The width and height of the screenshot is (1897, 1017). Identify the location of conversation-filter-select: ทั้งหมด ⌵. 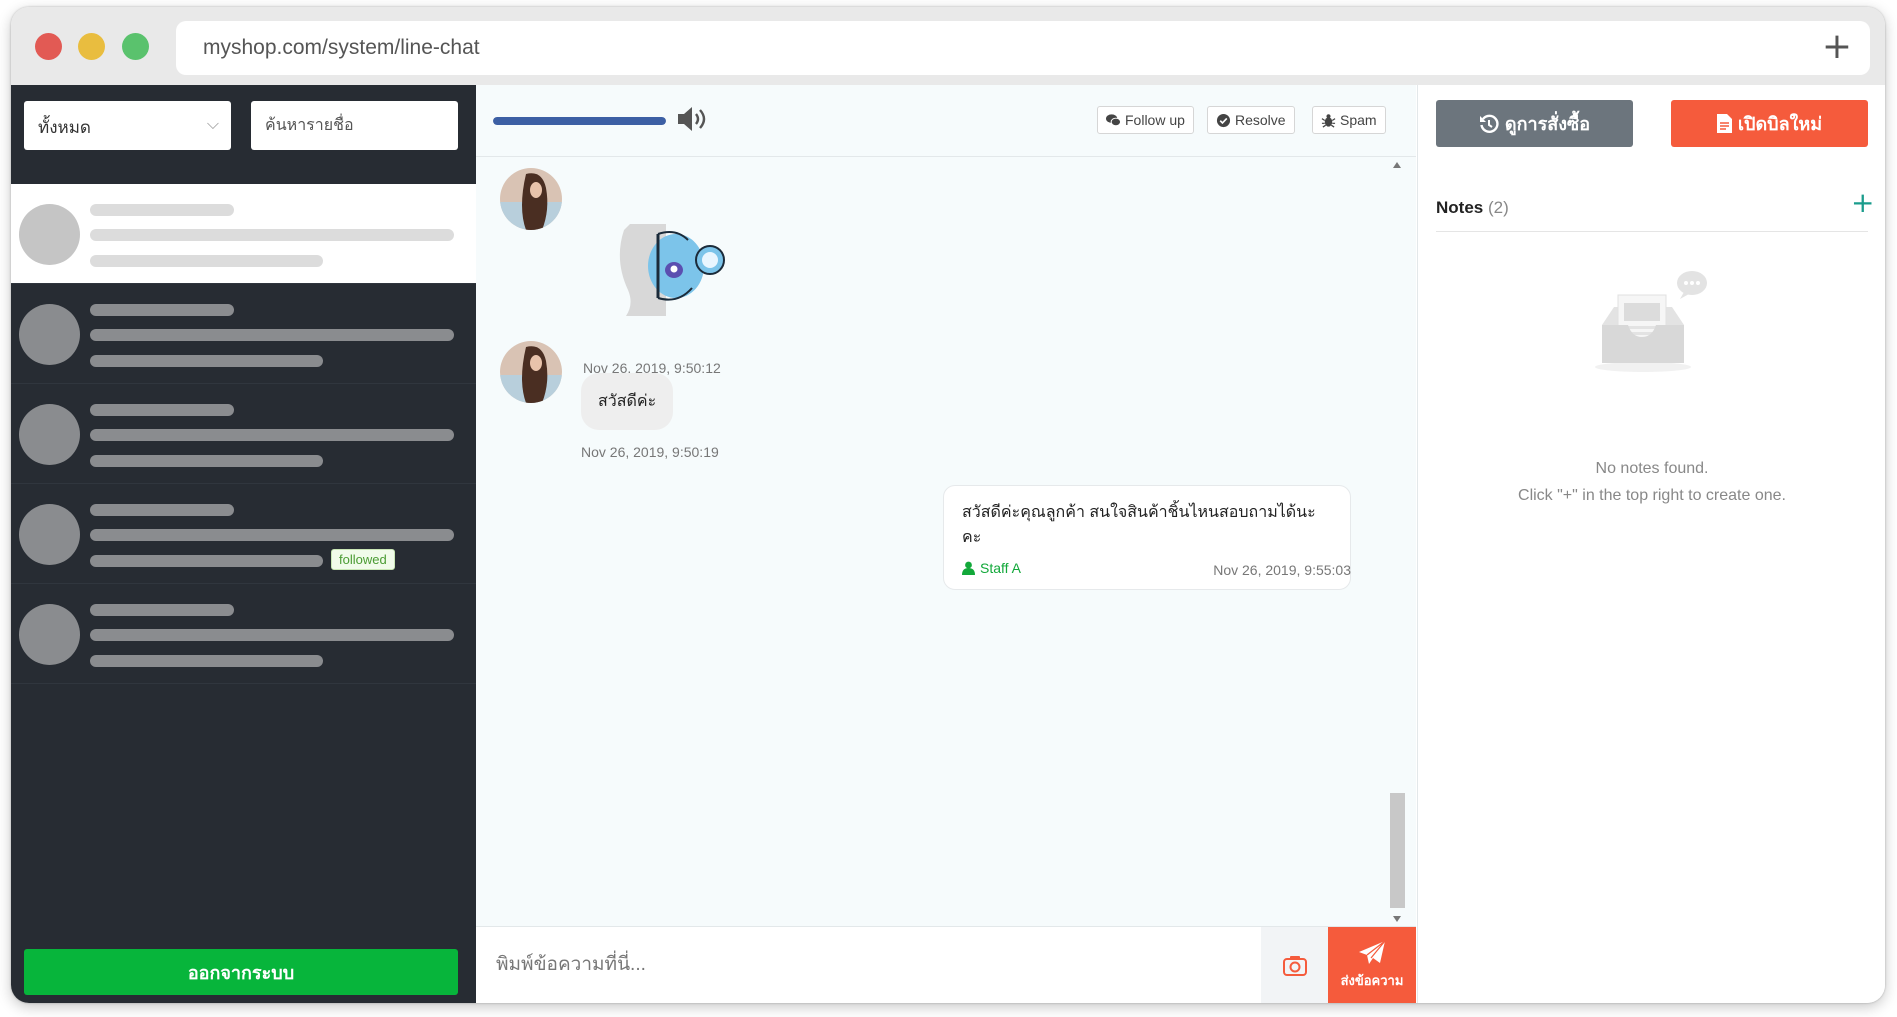
(127, 125).